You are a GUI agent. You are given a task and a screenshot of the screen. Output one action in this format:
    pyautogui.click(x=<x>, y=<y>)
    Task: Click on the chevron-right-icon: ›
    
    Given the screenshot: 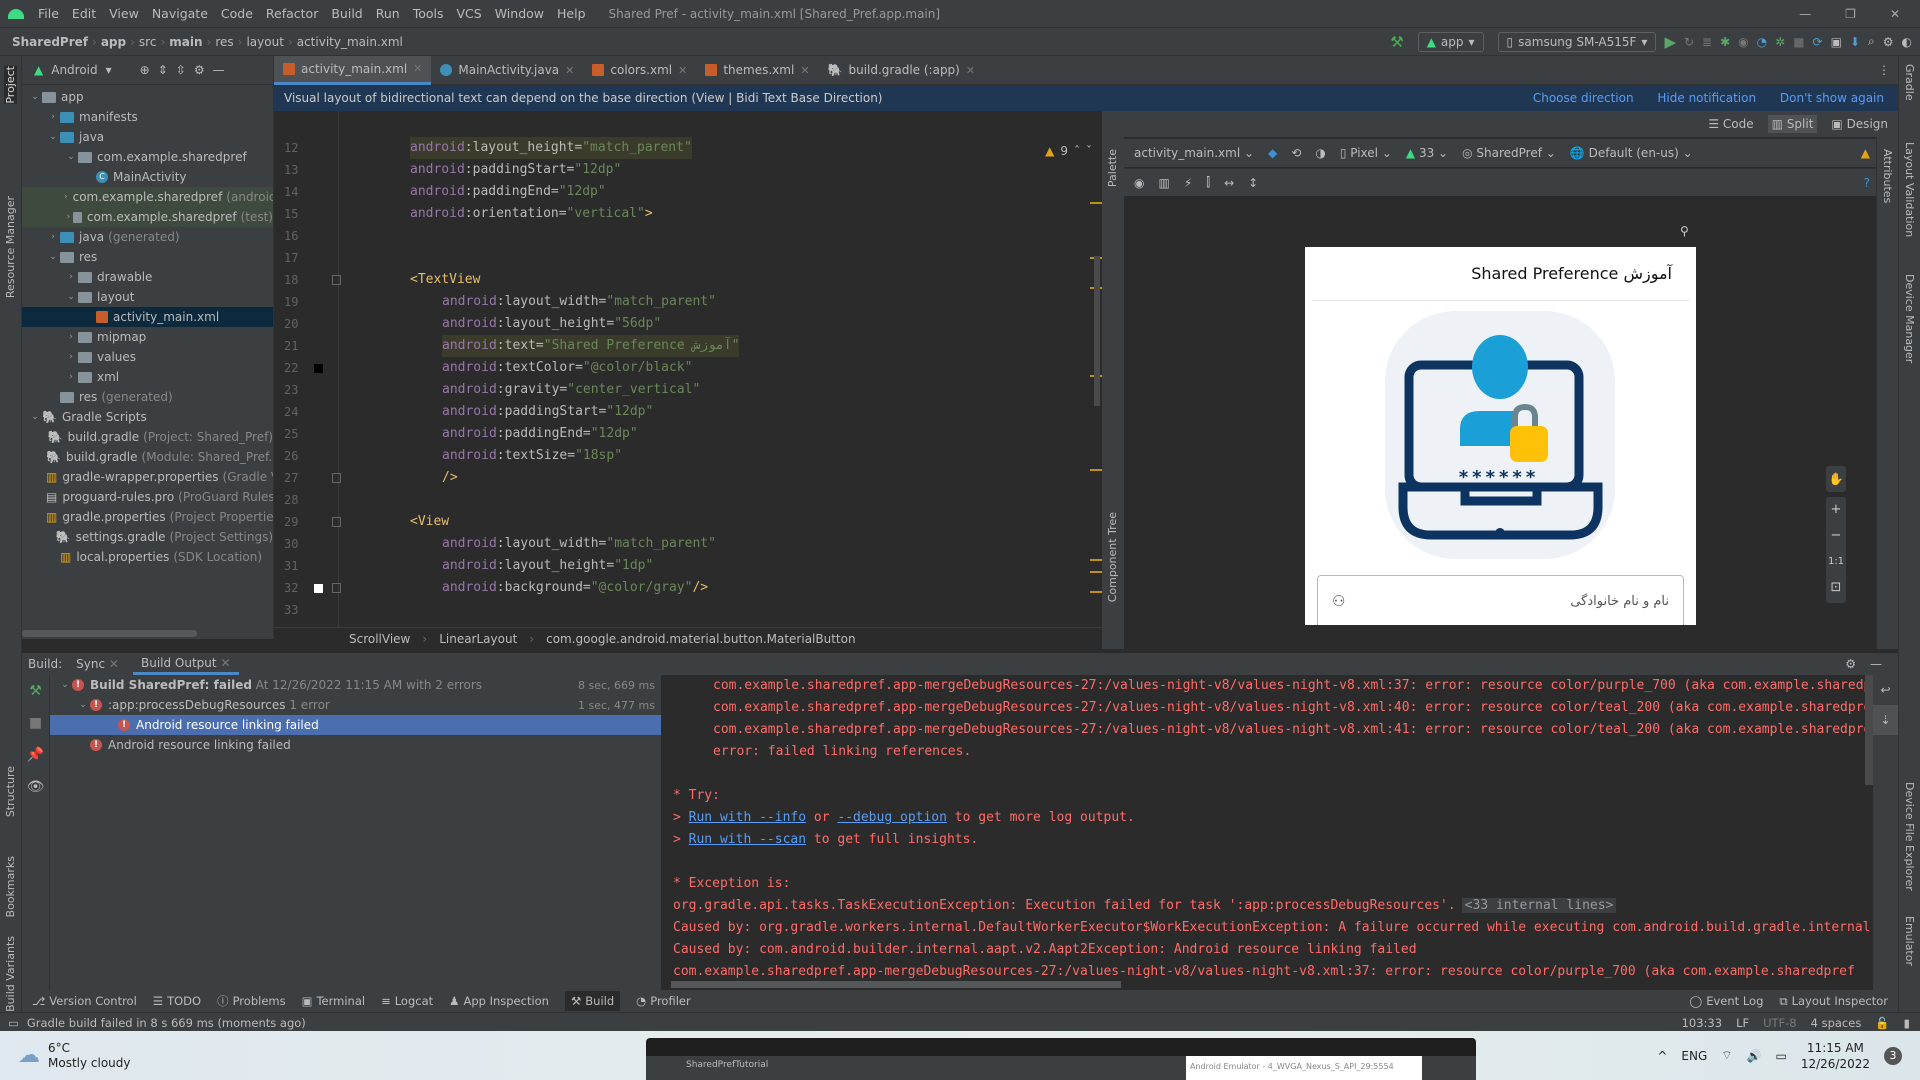 What is the action you would take?
    pyautogui.click(x=71, y=337)
    